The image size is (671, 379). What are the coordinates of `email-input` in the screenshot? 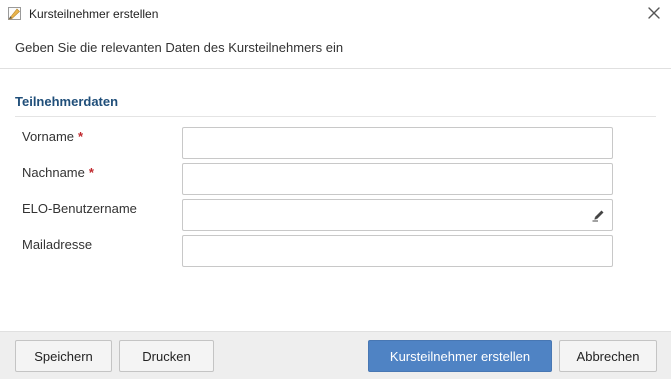 It's located at (397, 251).